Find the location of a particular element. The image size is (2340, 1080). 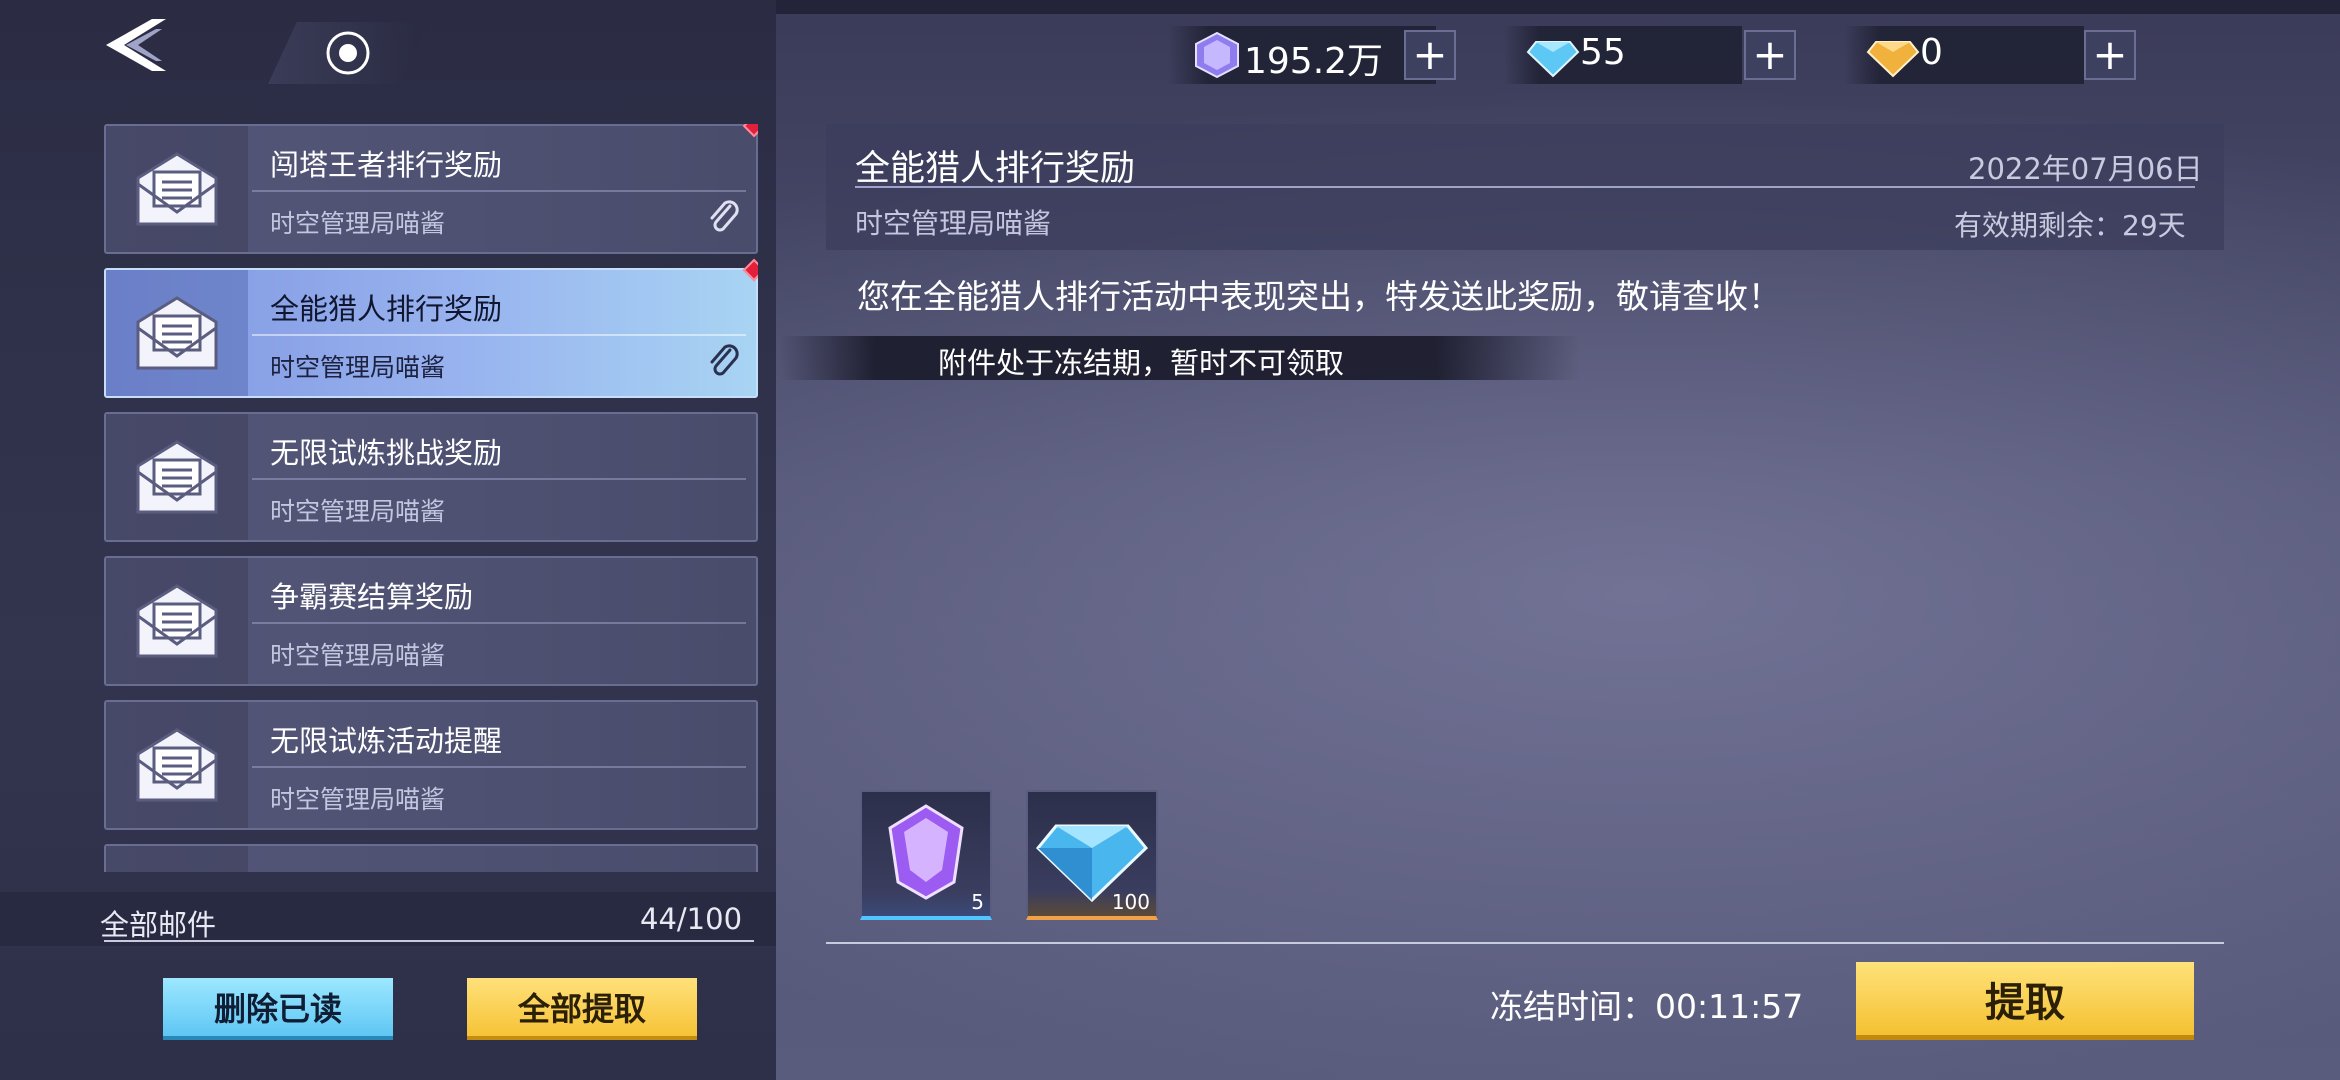

freeze-notice: 附件处于冻结期，暂时不可领取 is located at coordinates (1141, 363).